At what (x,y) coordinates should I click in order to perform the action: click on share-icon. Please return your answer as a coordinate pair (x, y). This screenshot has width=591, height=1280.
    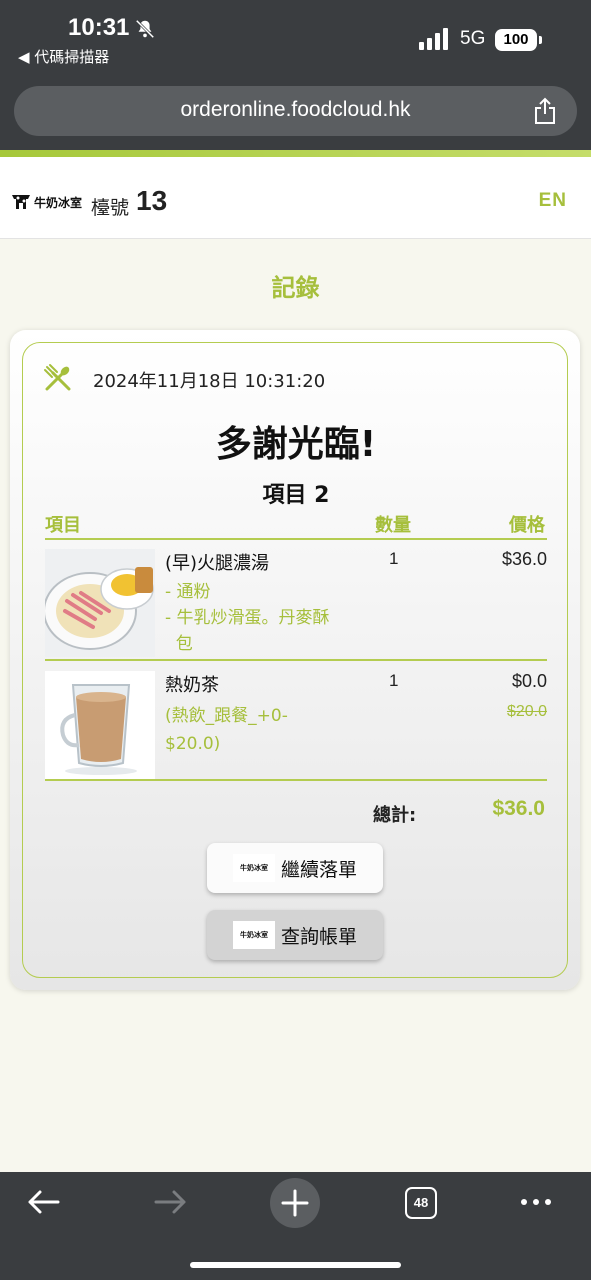
    Looking at the image, I should click on (545, 111).